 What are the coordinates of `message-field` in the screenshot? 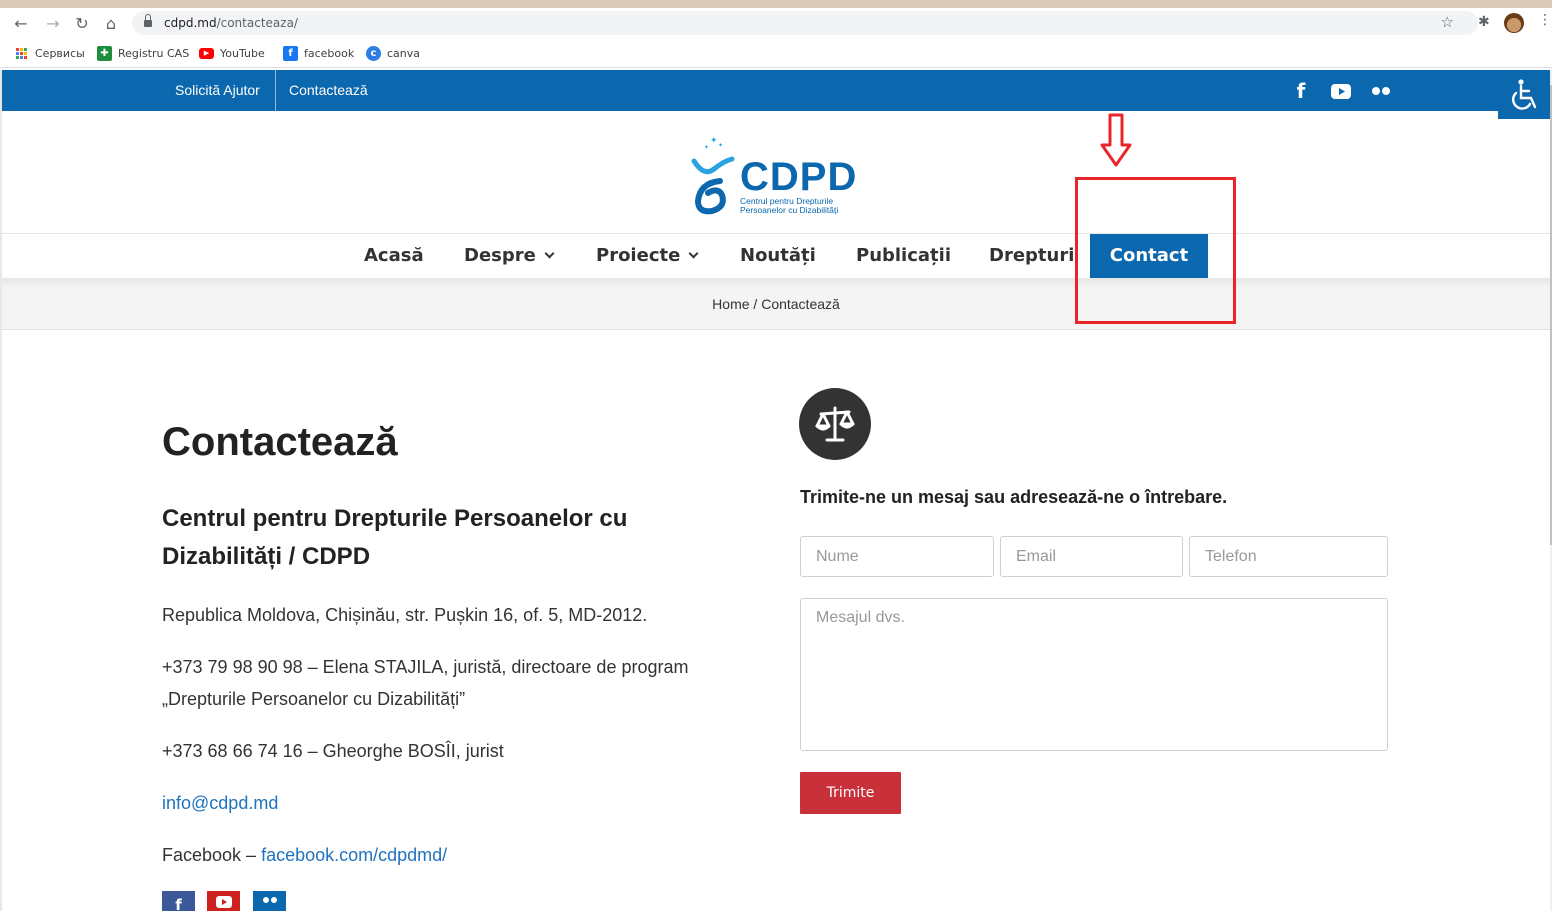 It's located at (1094, 674).